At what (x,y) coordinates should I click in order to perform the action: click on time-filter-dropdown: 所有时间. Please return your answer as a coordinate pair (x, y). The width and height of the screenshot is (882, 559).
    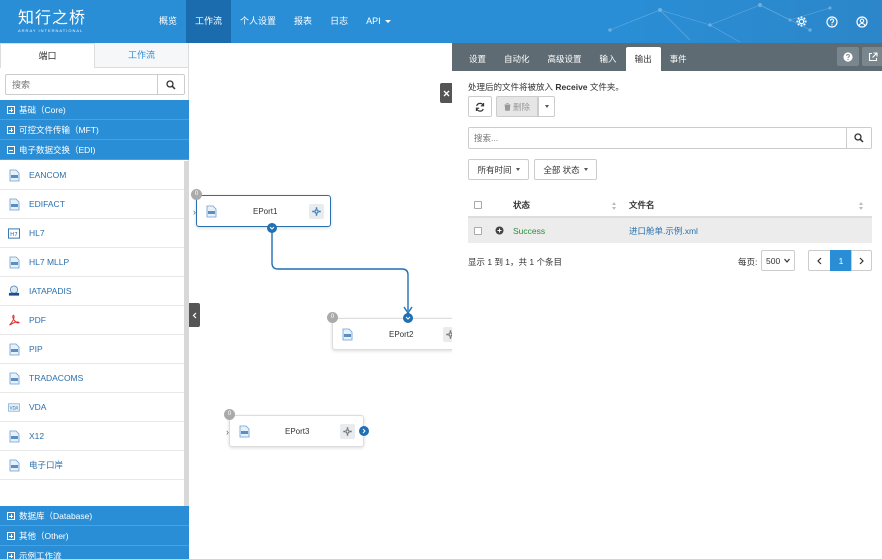
    Looking at the image, I should click on (498, 169).